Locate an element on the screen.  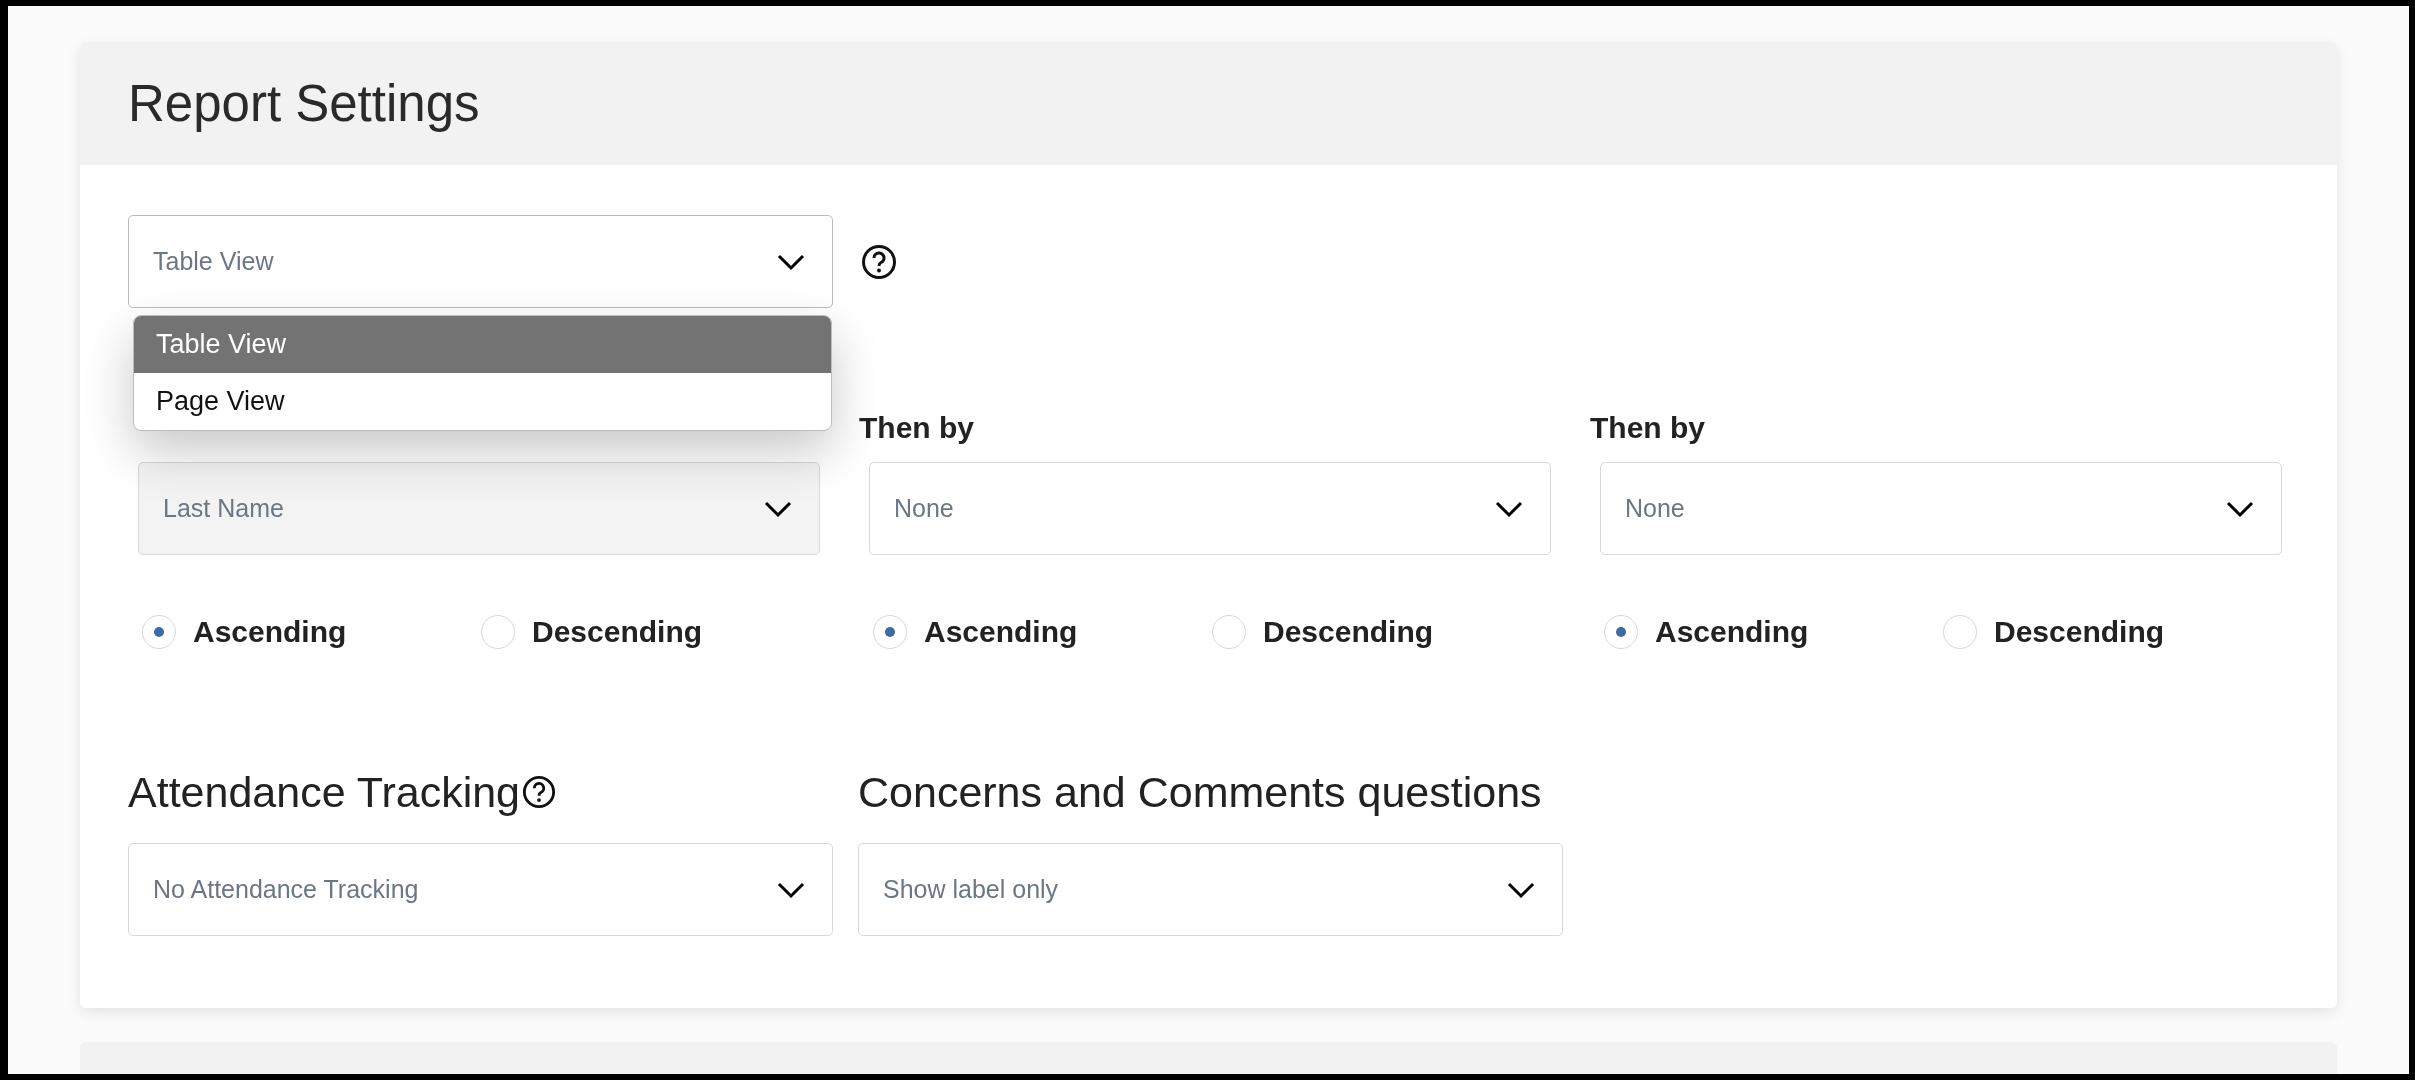
section-label: Attendance Tracking is located at coordinates (324, 792).